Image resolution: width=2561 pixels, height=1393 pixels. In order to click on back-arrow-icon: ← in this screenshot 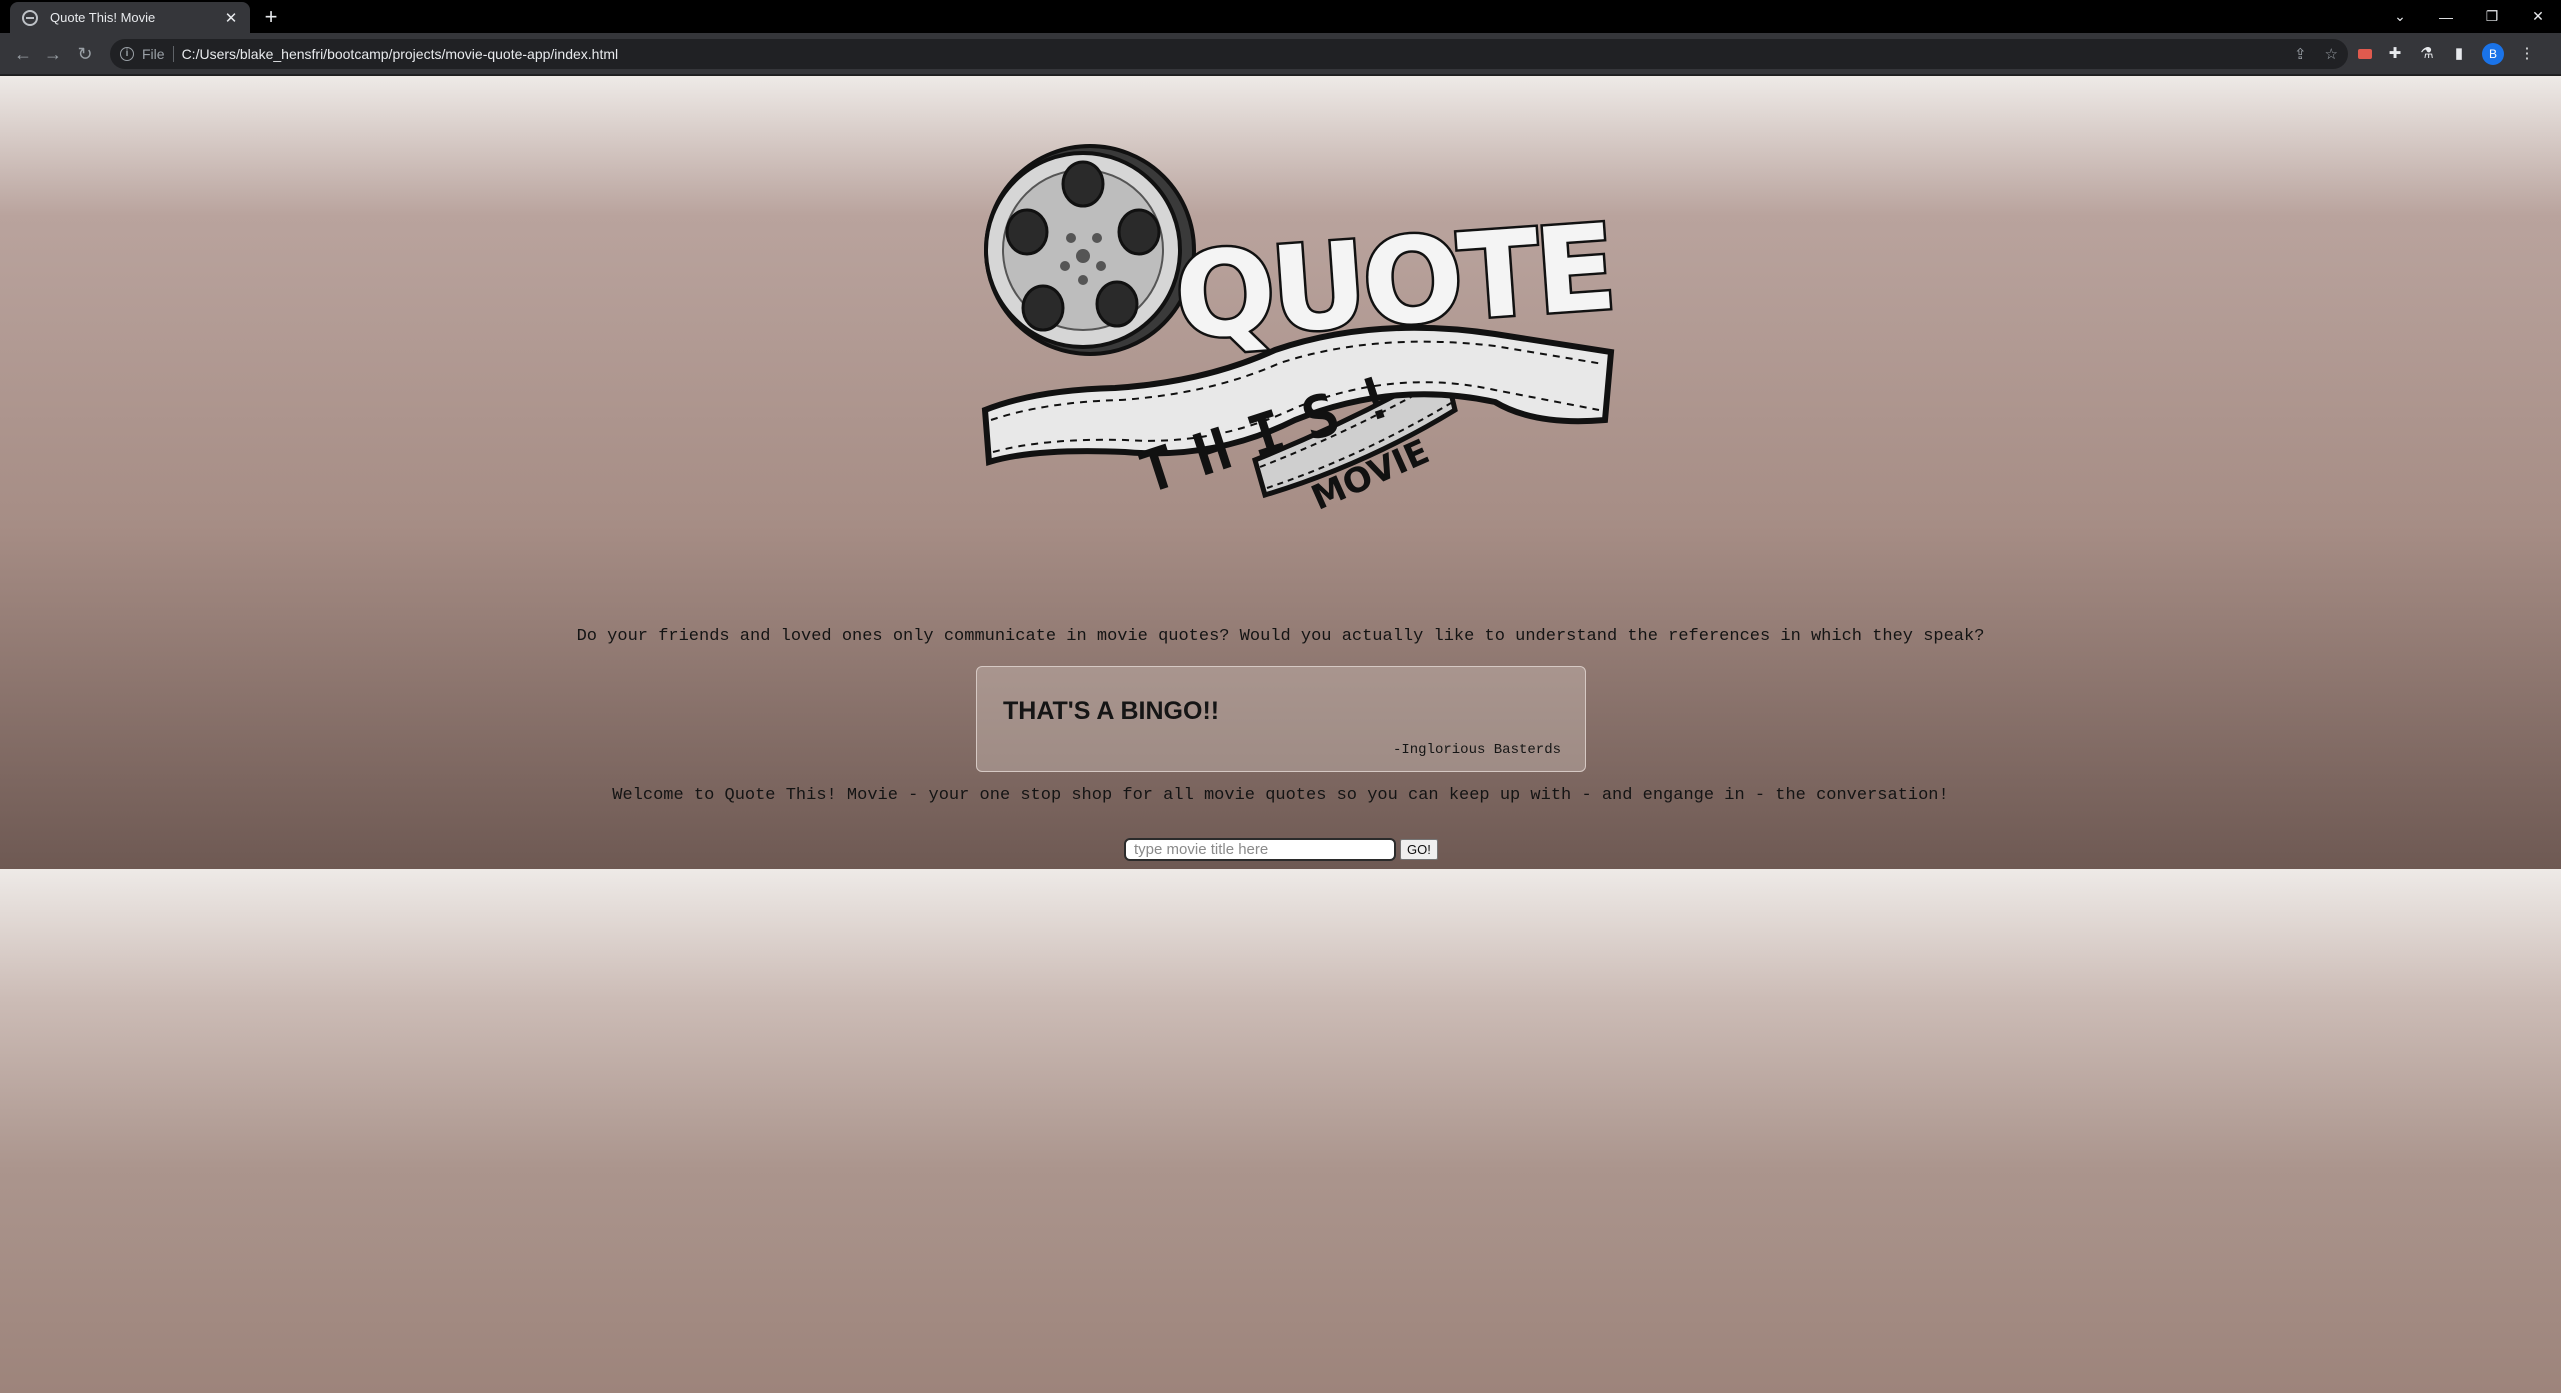, I will do `click(23, 54)`.